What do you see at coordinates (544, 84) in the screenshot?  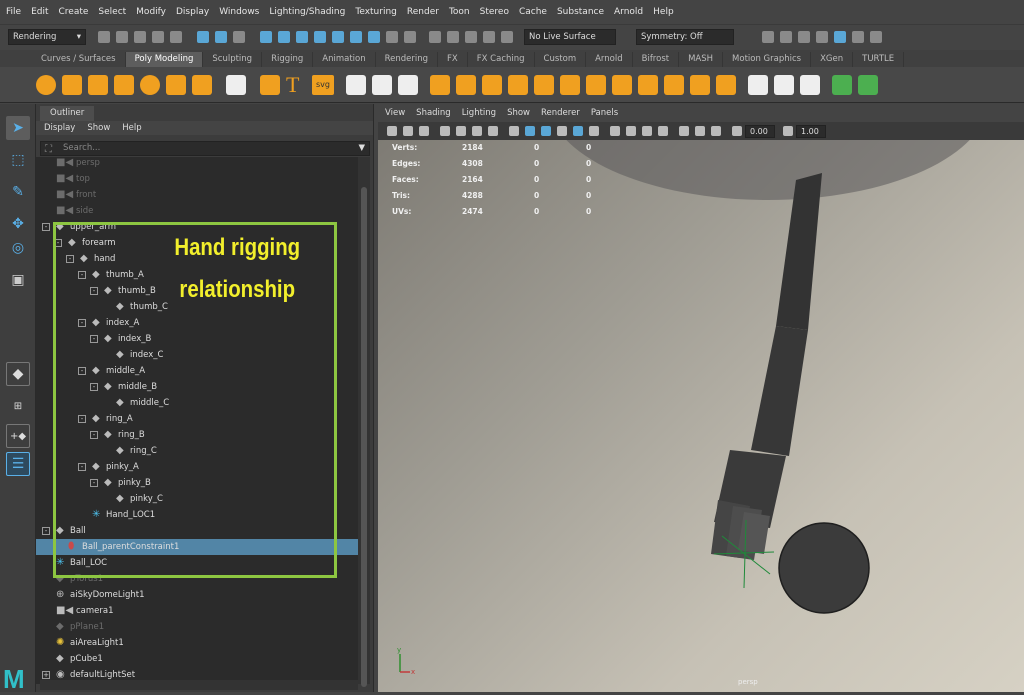 I see `append-icon` at bounding box center [544, 84].